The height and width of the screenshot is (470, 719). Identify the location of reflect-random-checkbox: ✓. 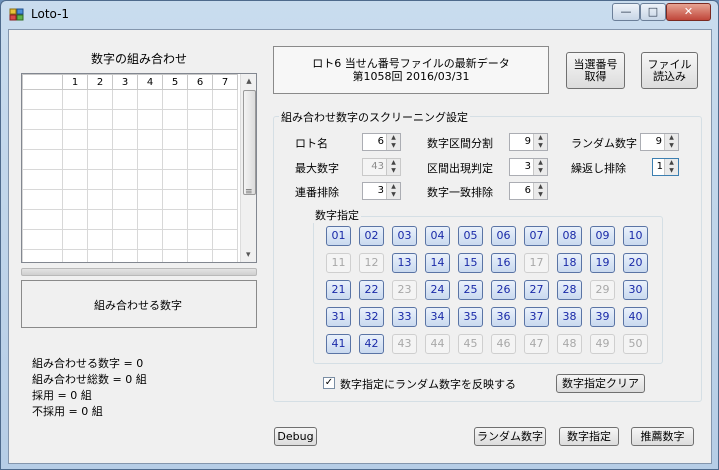
(329, 383).